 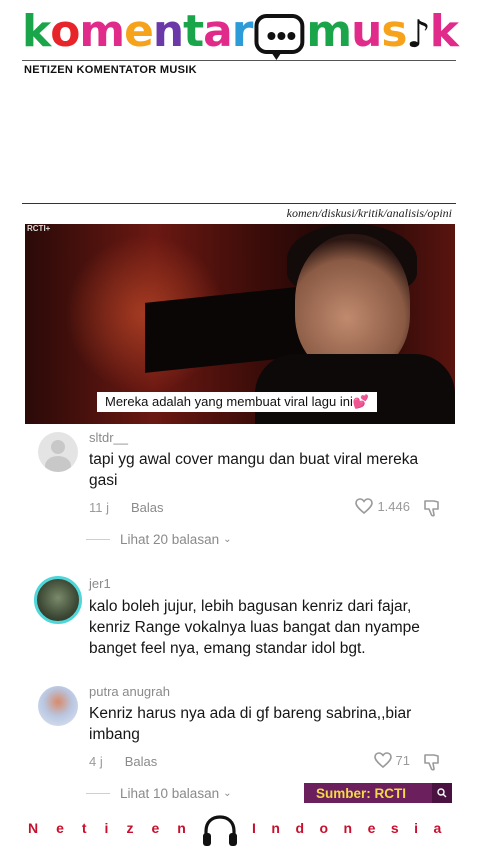 What do you see at coordinates (193, 31) in the screenshot?
I see `logo-letter: t` at bounding box center [193, 31].